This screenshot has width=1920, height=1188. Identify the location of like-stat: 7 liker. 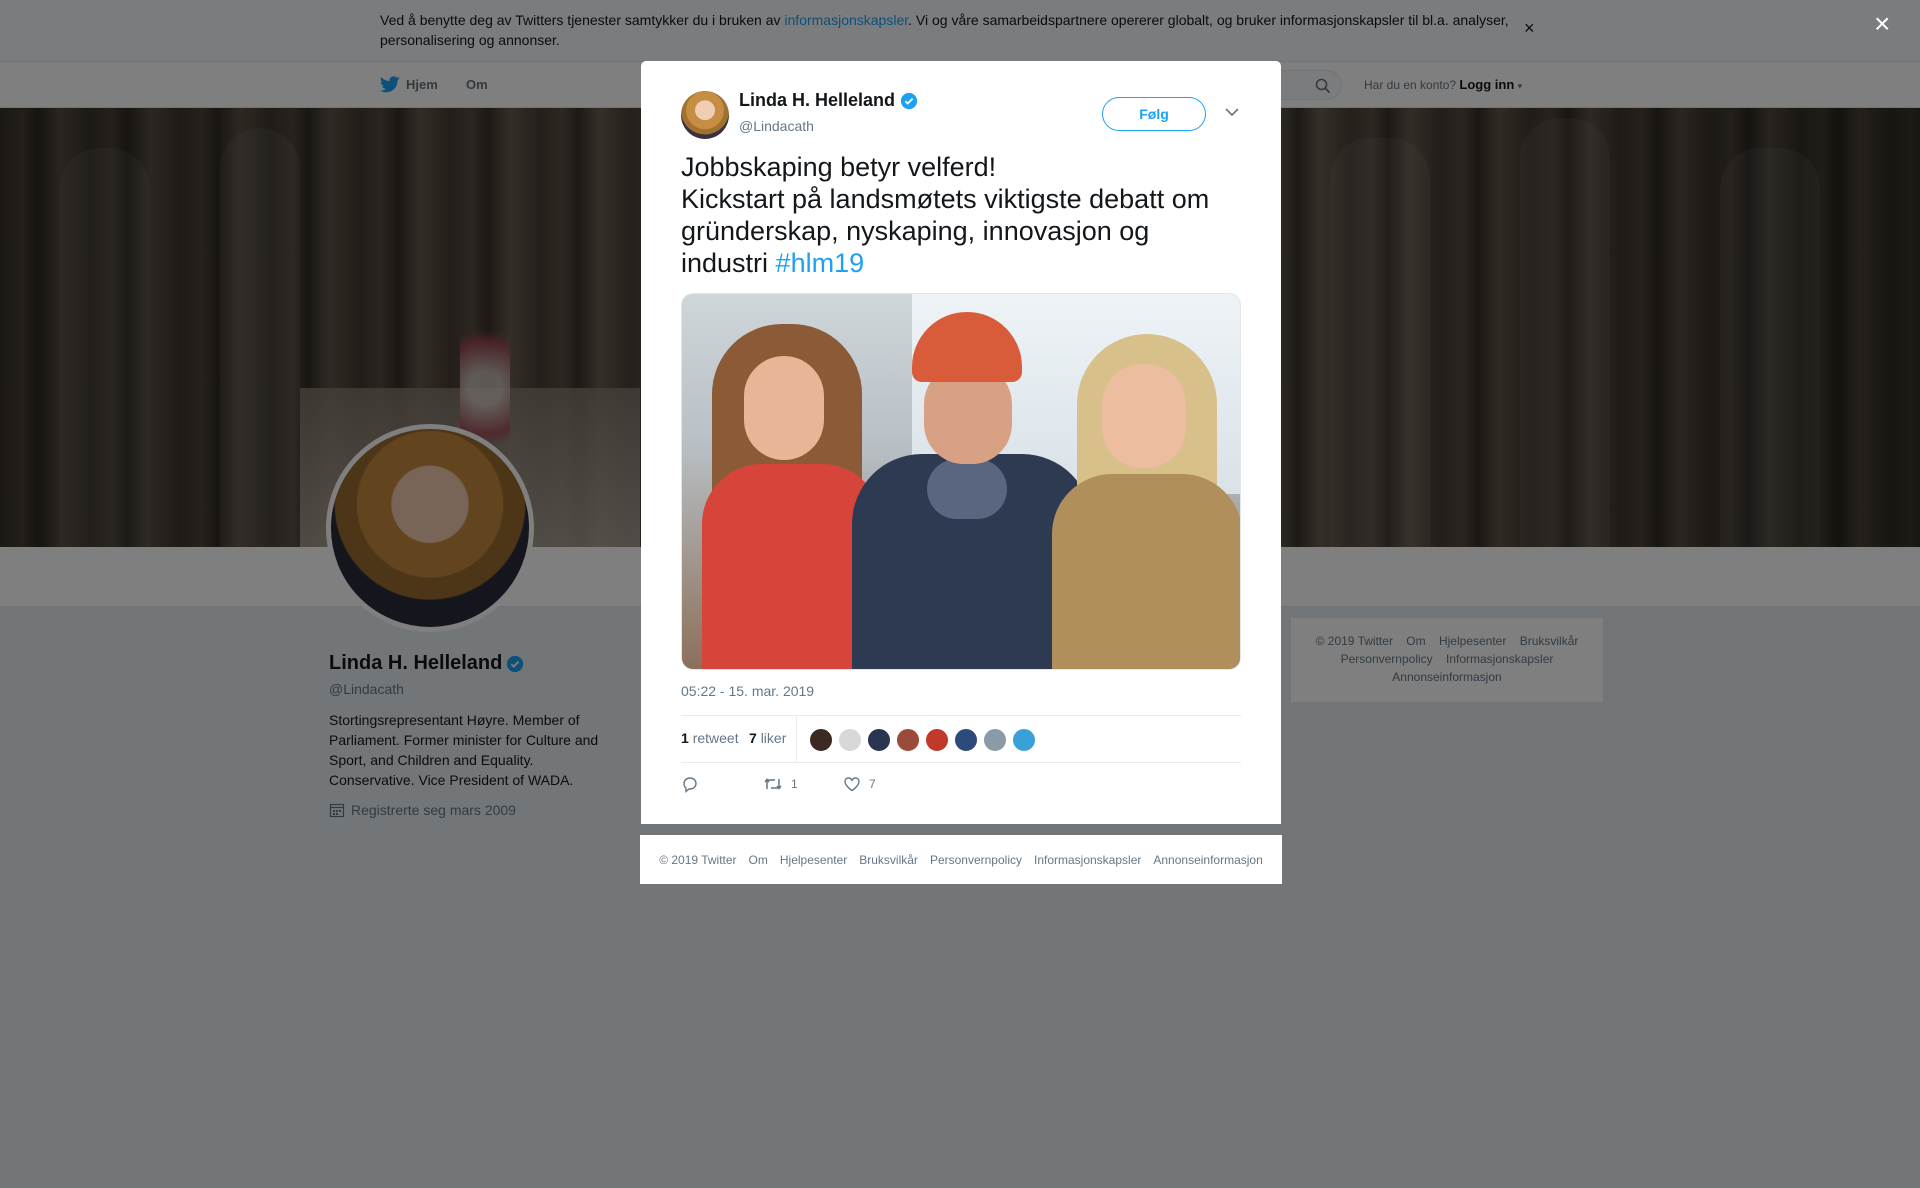
(767, 738).